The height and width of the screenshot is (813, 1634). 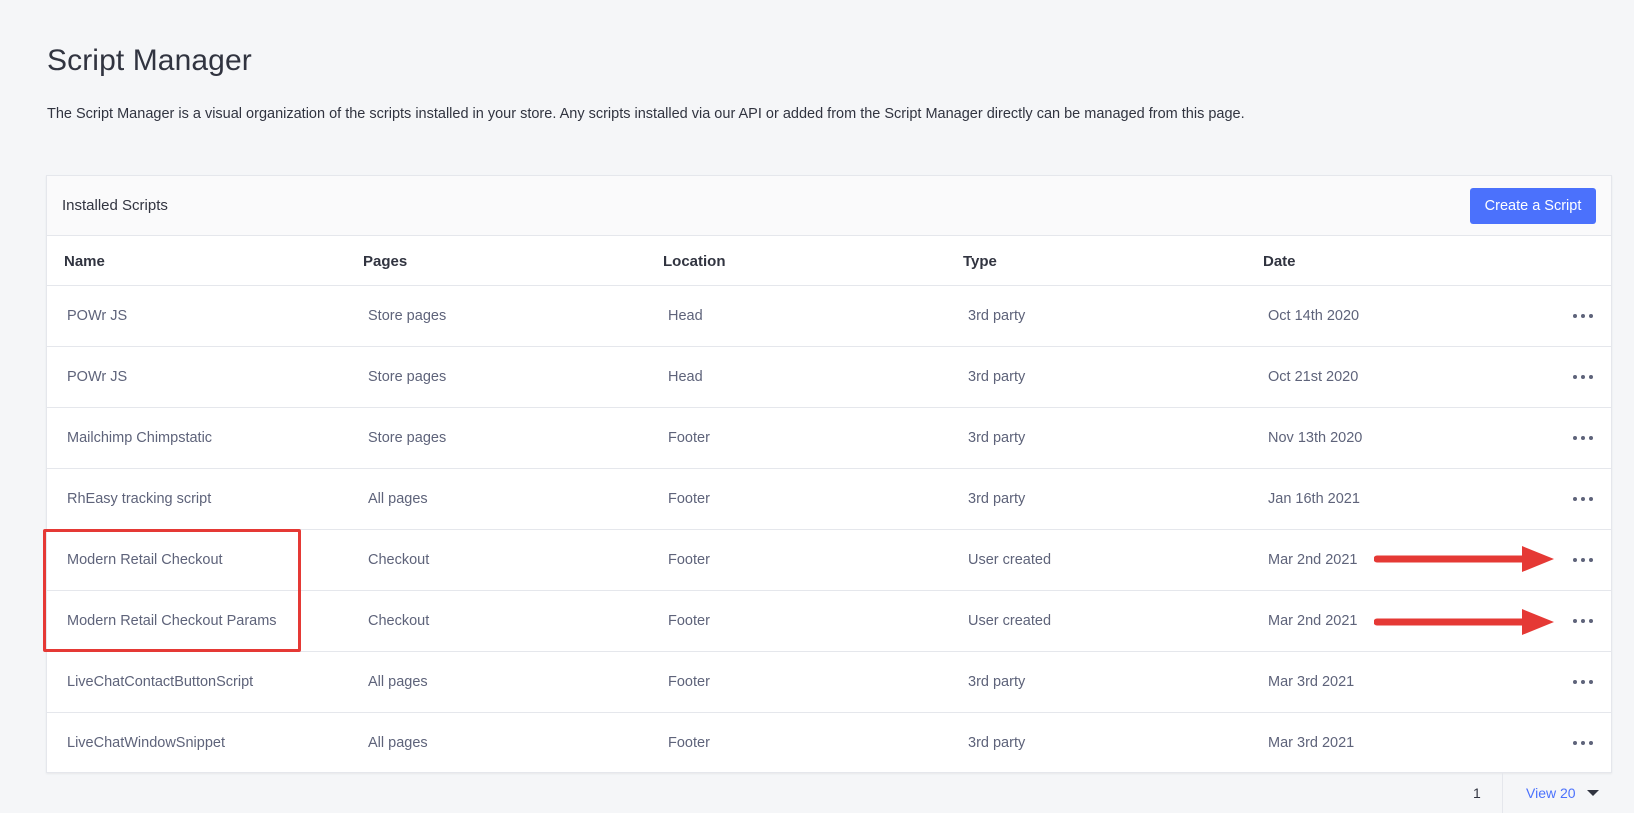 I want to click on page-title: Script Manager, so click(x=149, y=60).